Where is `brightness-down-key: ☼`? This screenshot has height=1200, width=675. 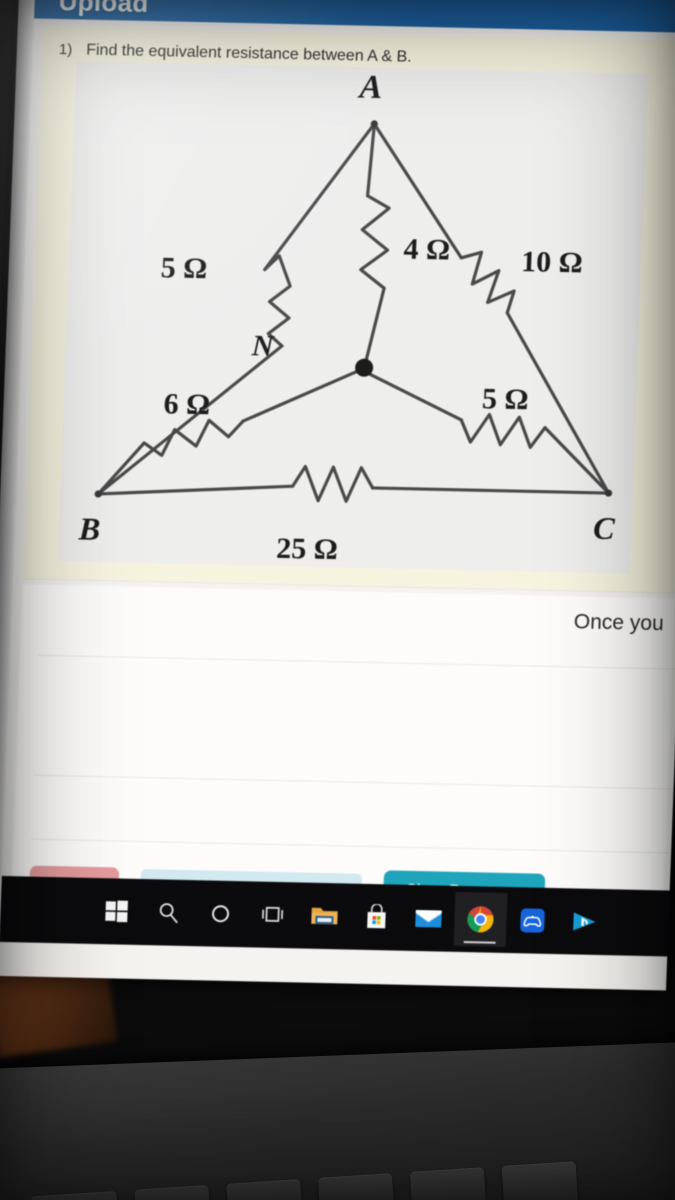 brightness-down-key: ☼ is located at coordinates (173, 1192).